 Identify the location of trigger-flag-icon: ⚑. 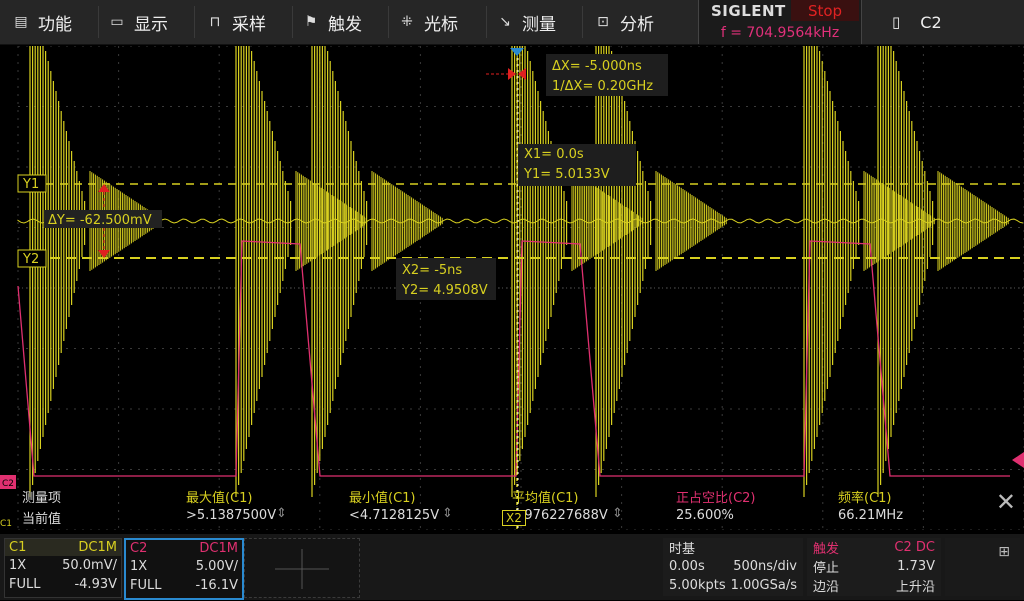
(311, 22).